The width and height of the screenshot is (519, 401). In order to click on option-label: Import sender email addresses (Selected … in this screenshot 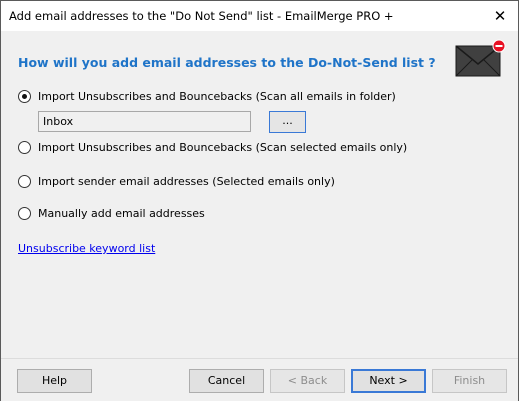, I will do `click(186, 181)`.